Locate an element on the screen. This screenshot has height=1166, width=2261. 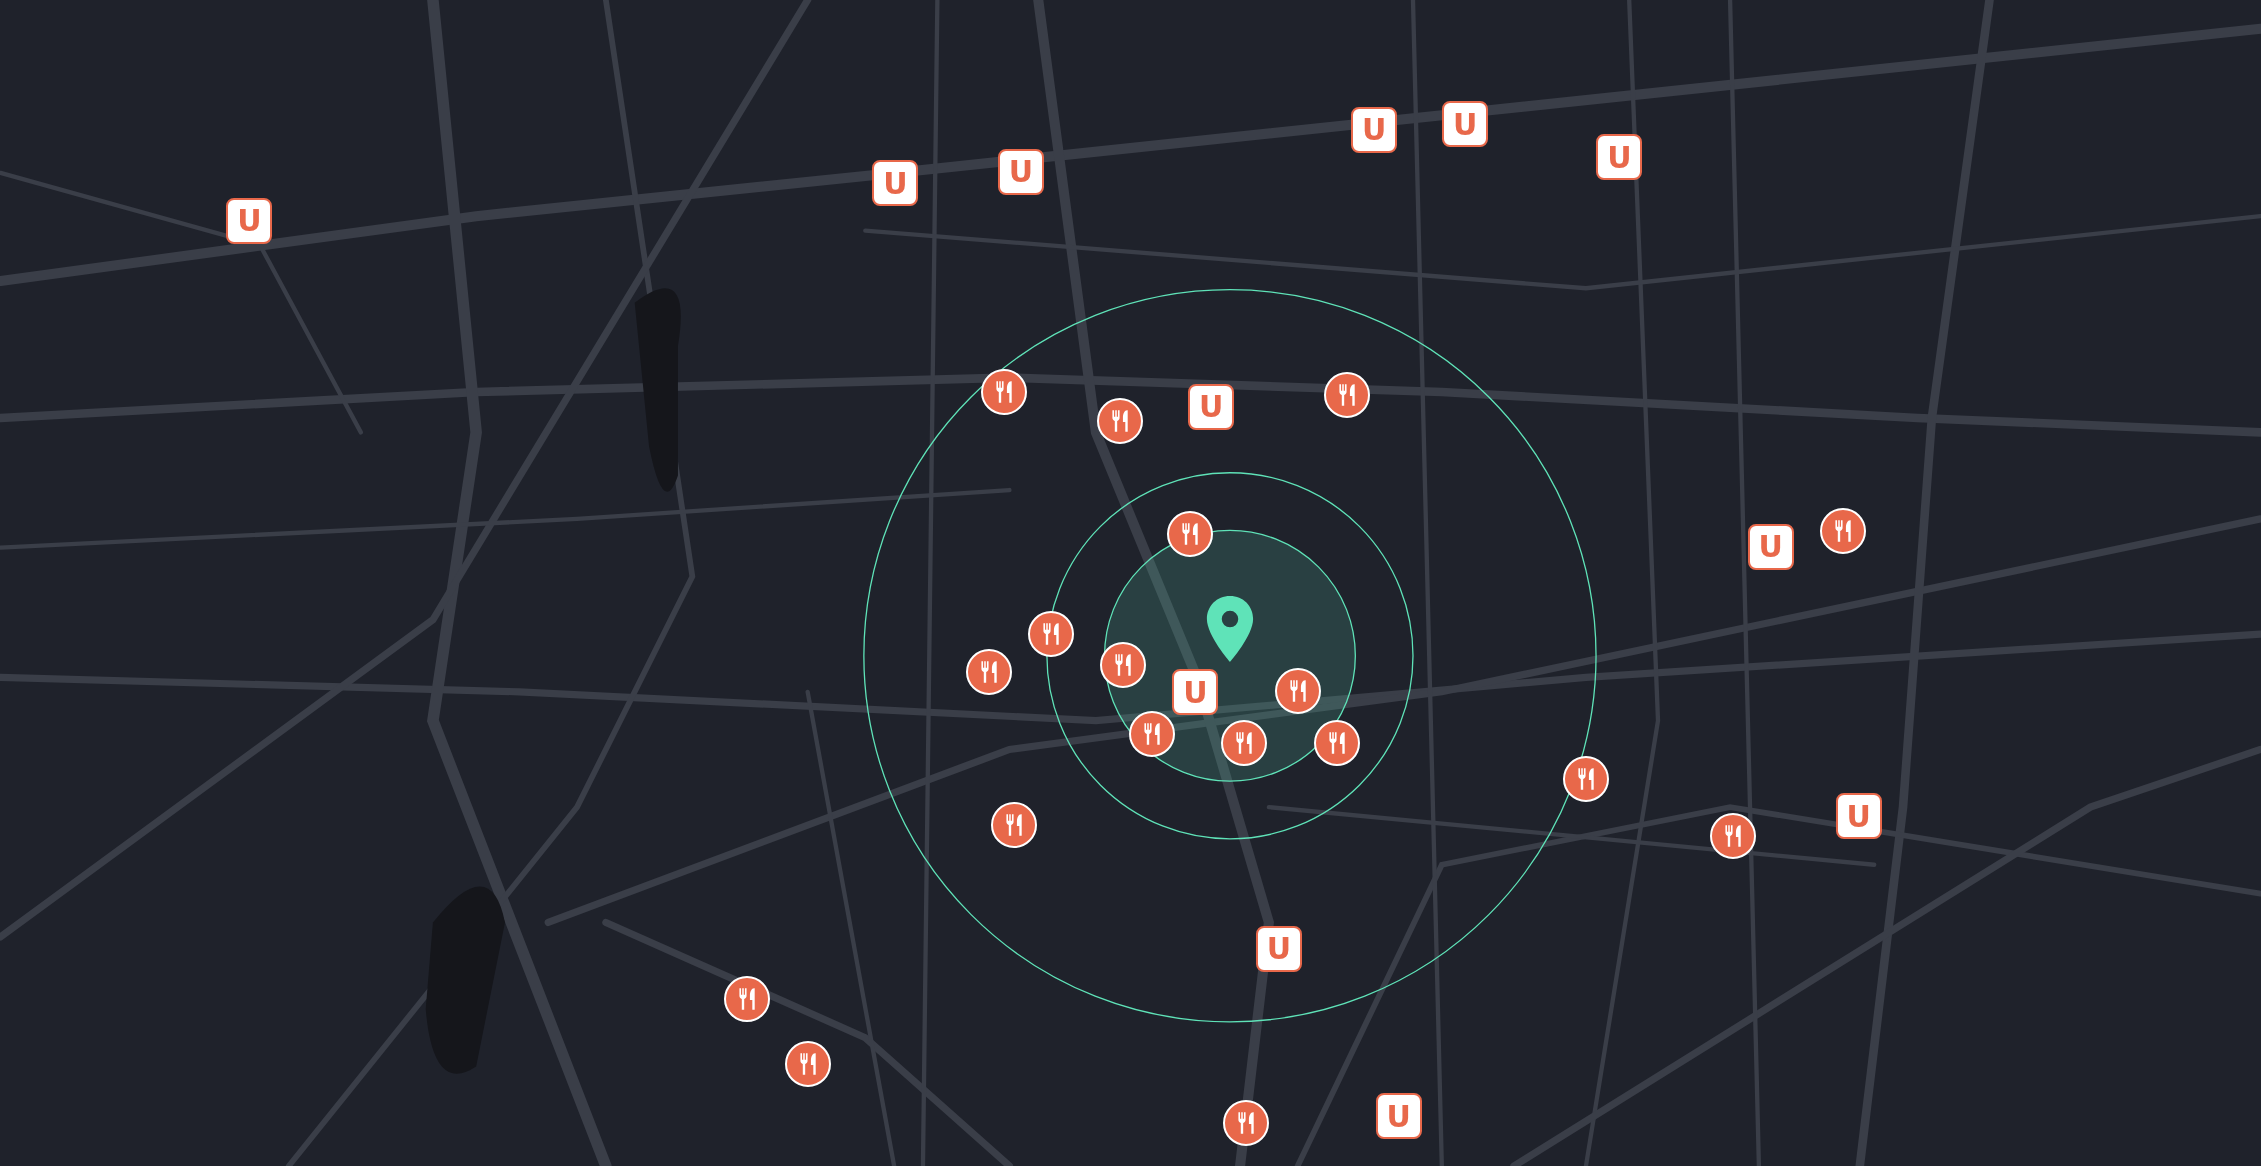
location-pin-icon is located at coordinates (1230, 628).